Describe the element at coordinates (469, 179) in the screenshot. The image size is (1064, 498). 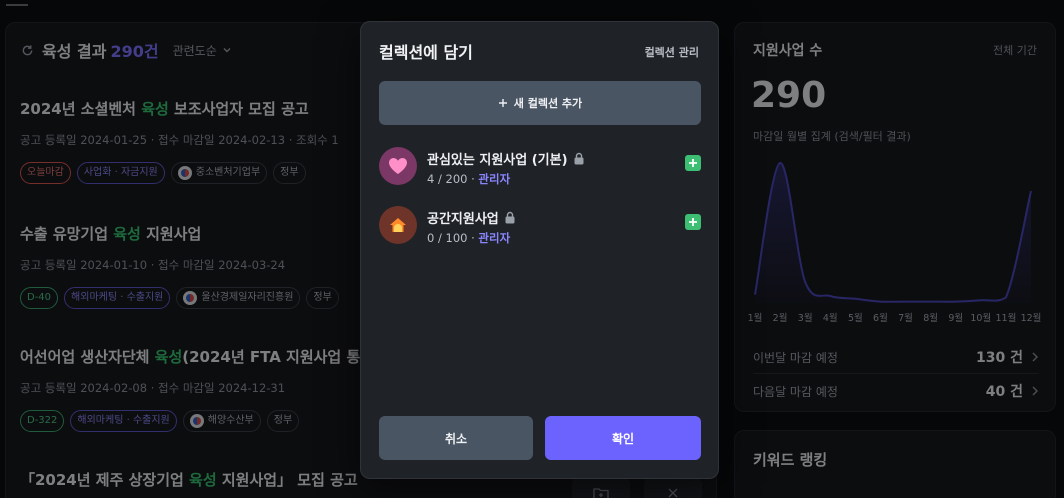
I see `collection-meta: 4 / 200 · 관리자` at that location.